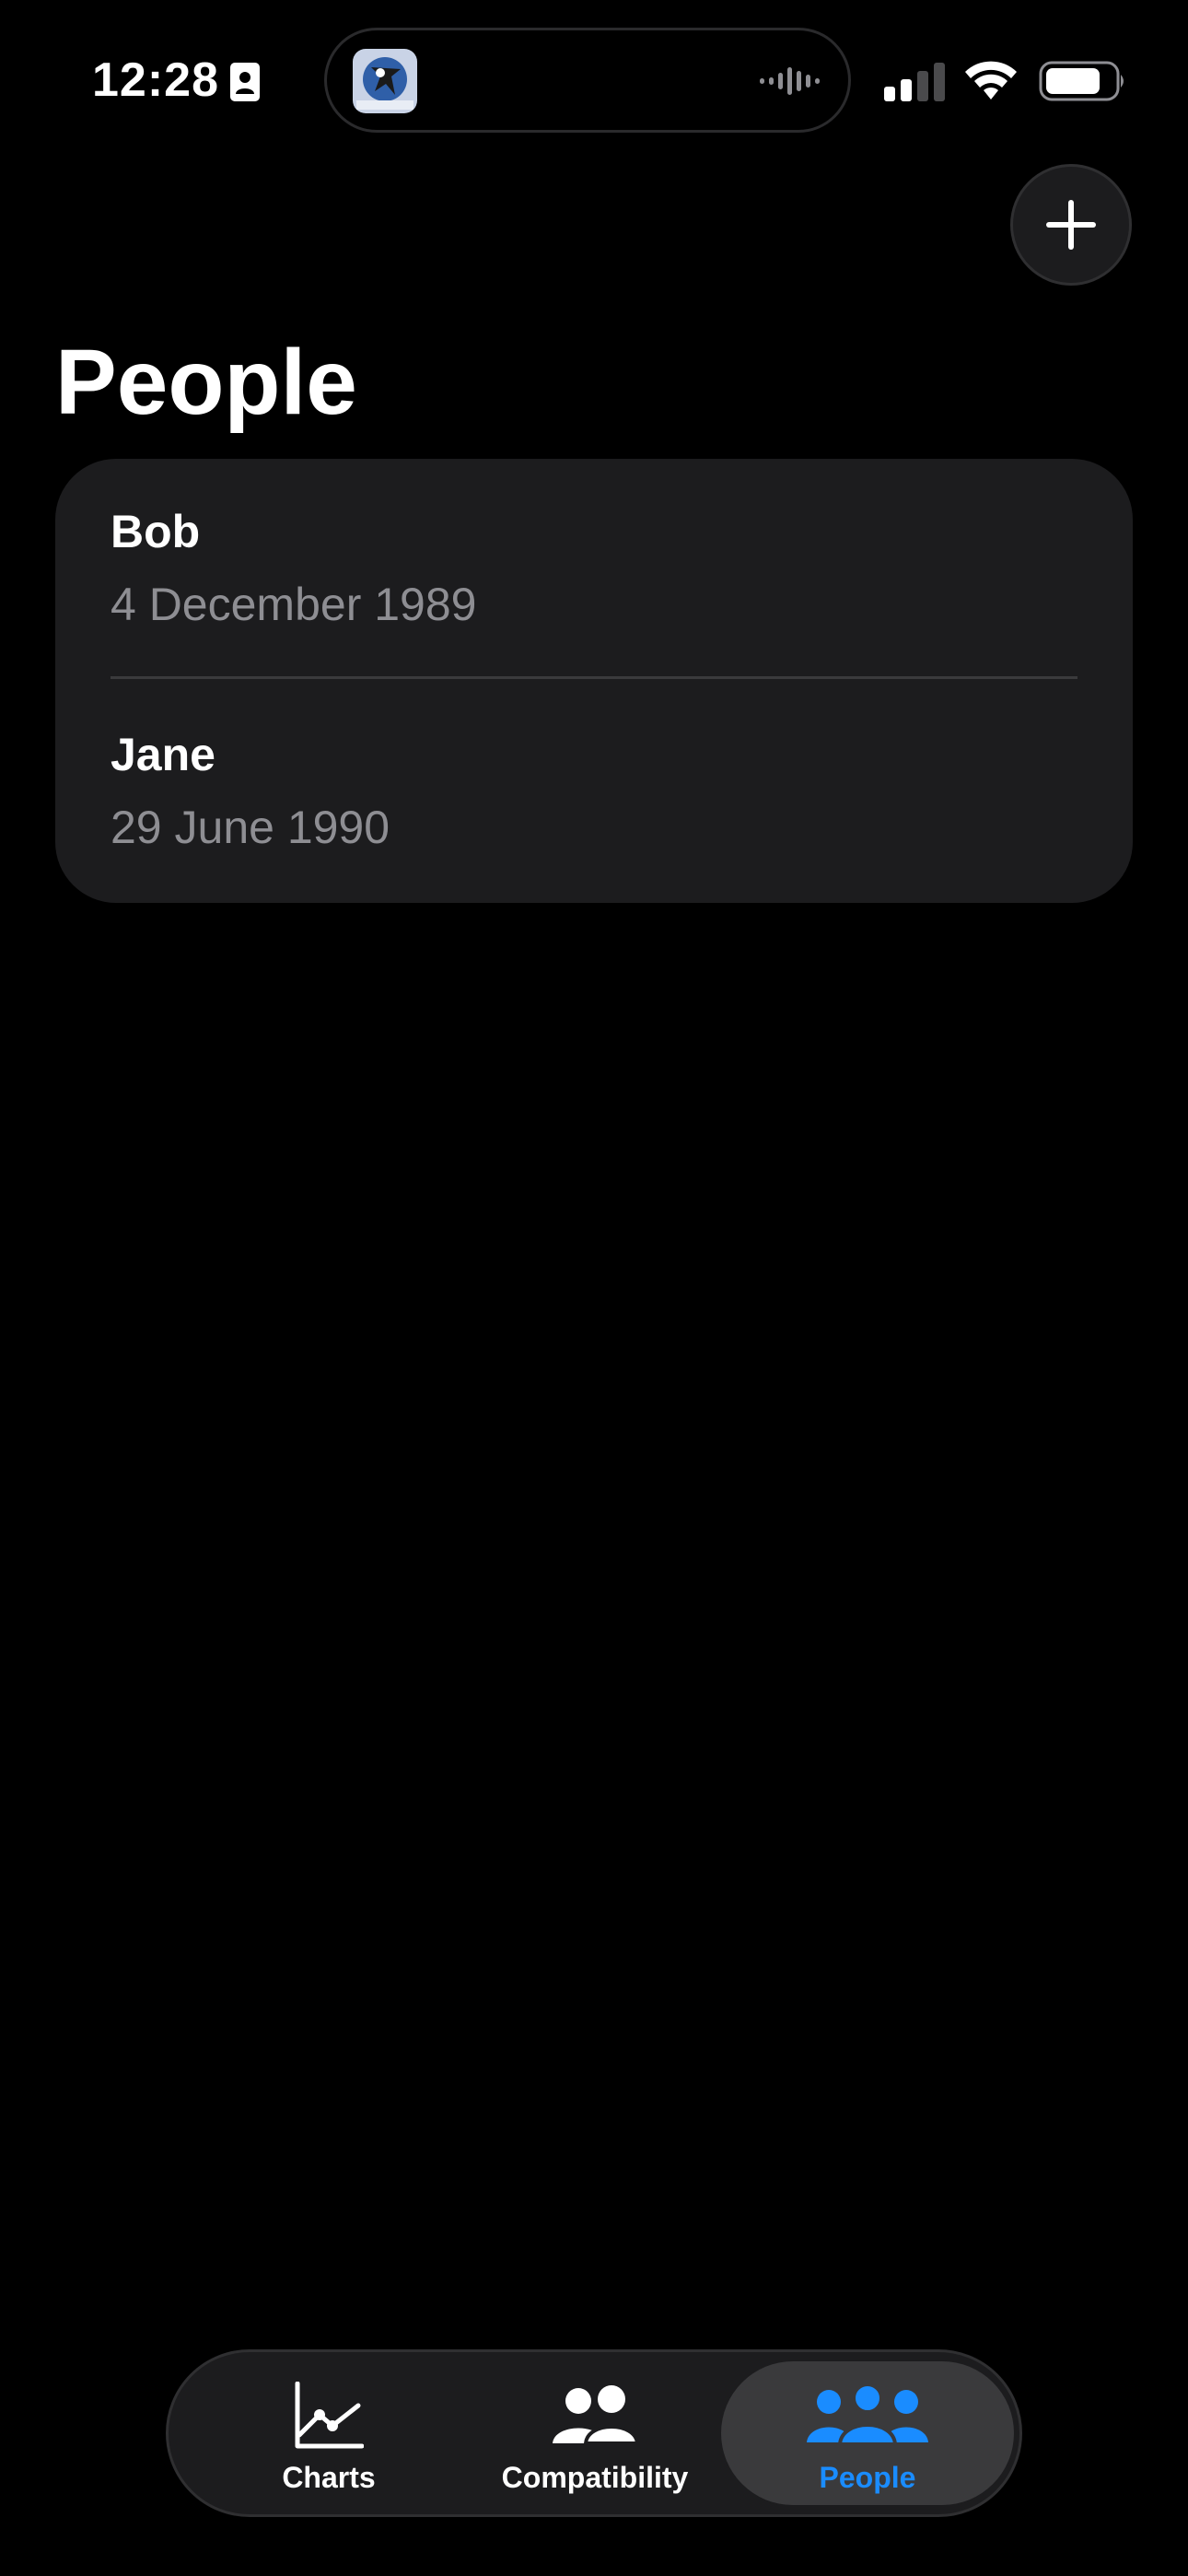 This screenshot has height=2576, width=1188. I want to click on tab-compatibility: Compatibility, so click(594, 2433).